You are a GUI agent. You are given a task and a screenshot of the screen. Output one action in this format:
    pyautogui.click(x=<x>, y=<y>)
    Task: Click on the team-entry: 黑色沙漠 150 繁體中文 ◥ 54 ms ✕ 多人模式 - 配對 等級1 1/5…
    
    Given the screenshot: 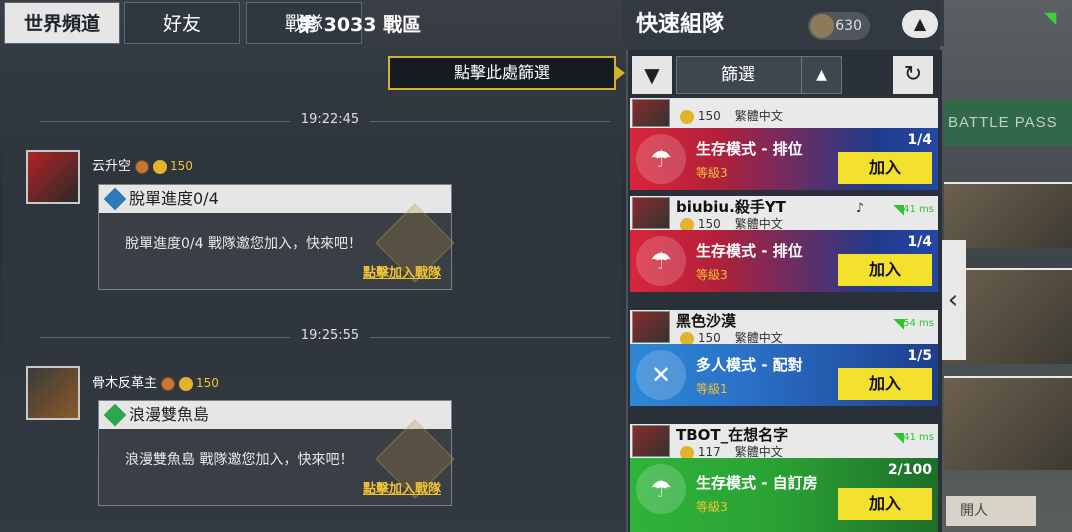 What is the action you would take?
    pyautogui.click(x=784, y=358)
    